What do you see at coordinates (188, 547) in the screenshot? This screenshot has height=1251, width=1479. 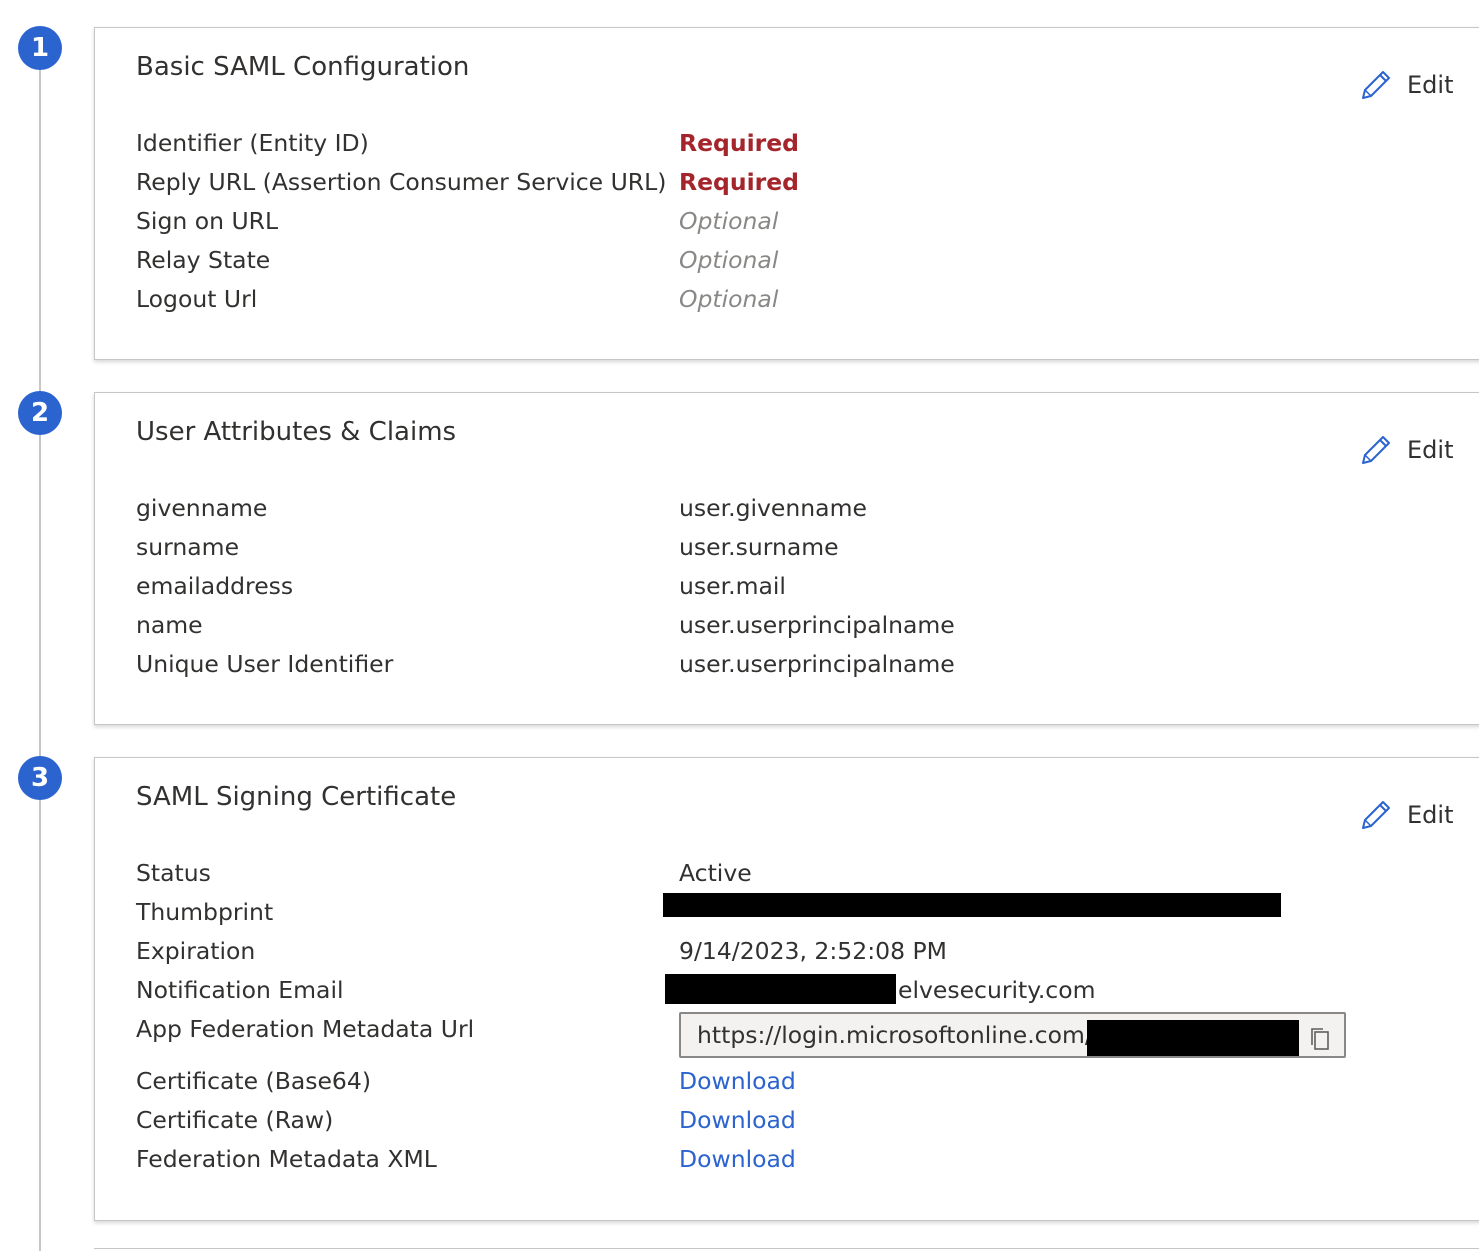 I see `claim-name: surname` at bounding box center [188, 547].